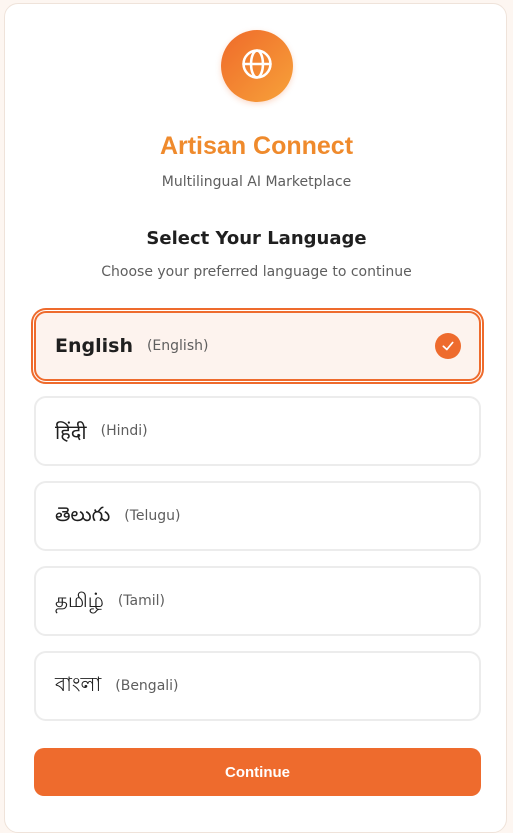  Describe the element at coordinates (78, 683) in the screenshot. I see `language-native-name: বাংলা` at that location.